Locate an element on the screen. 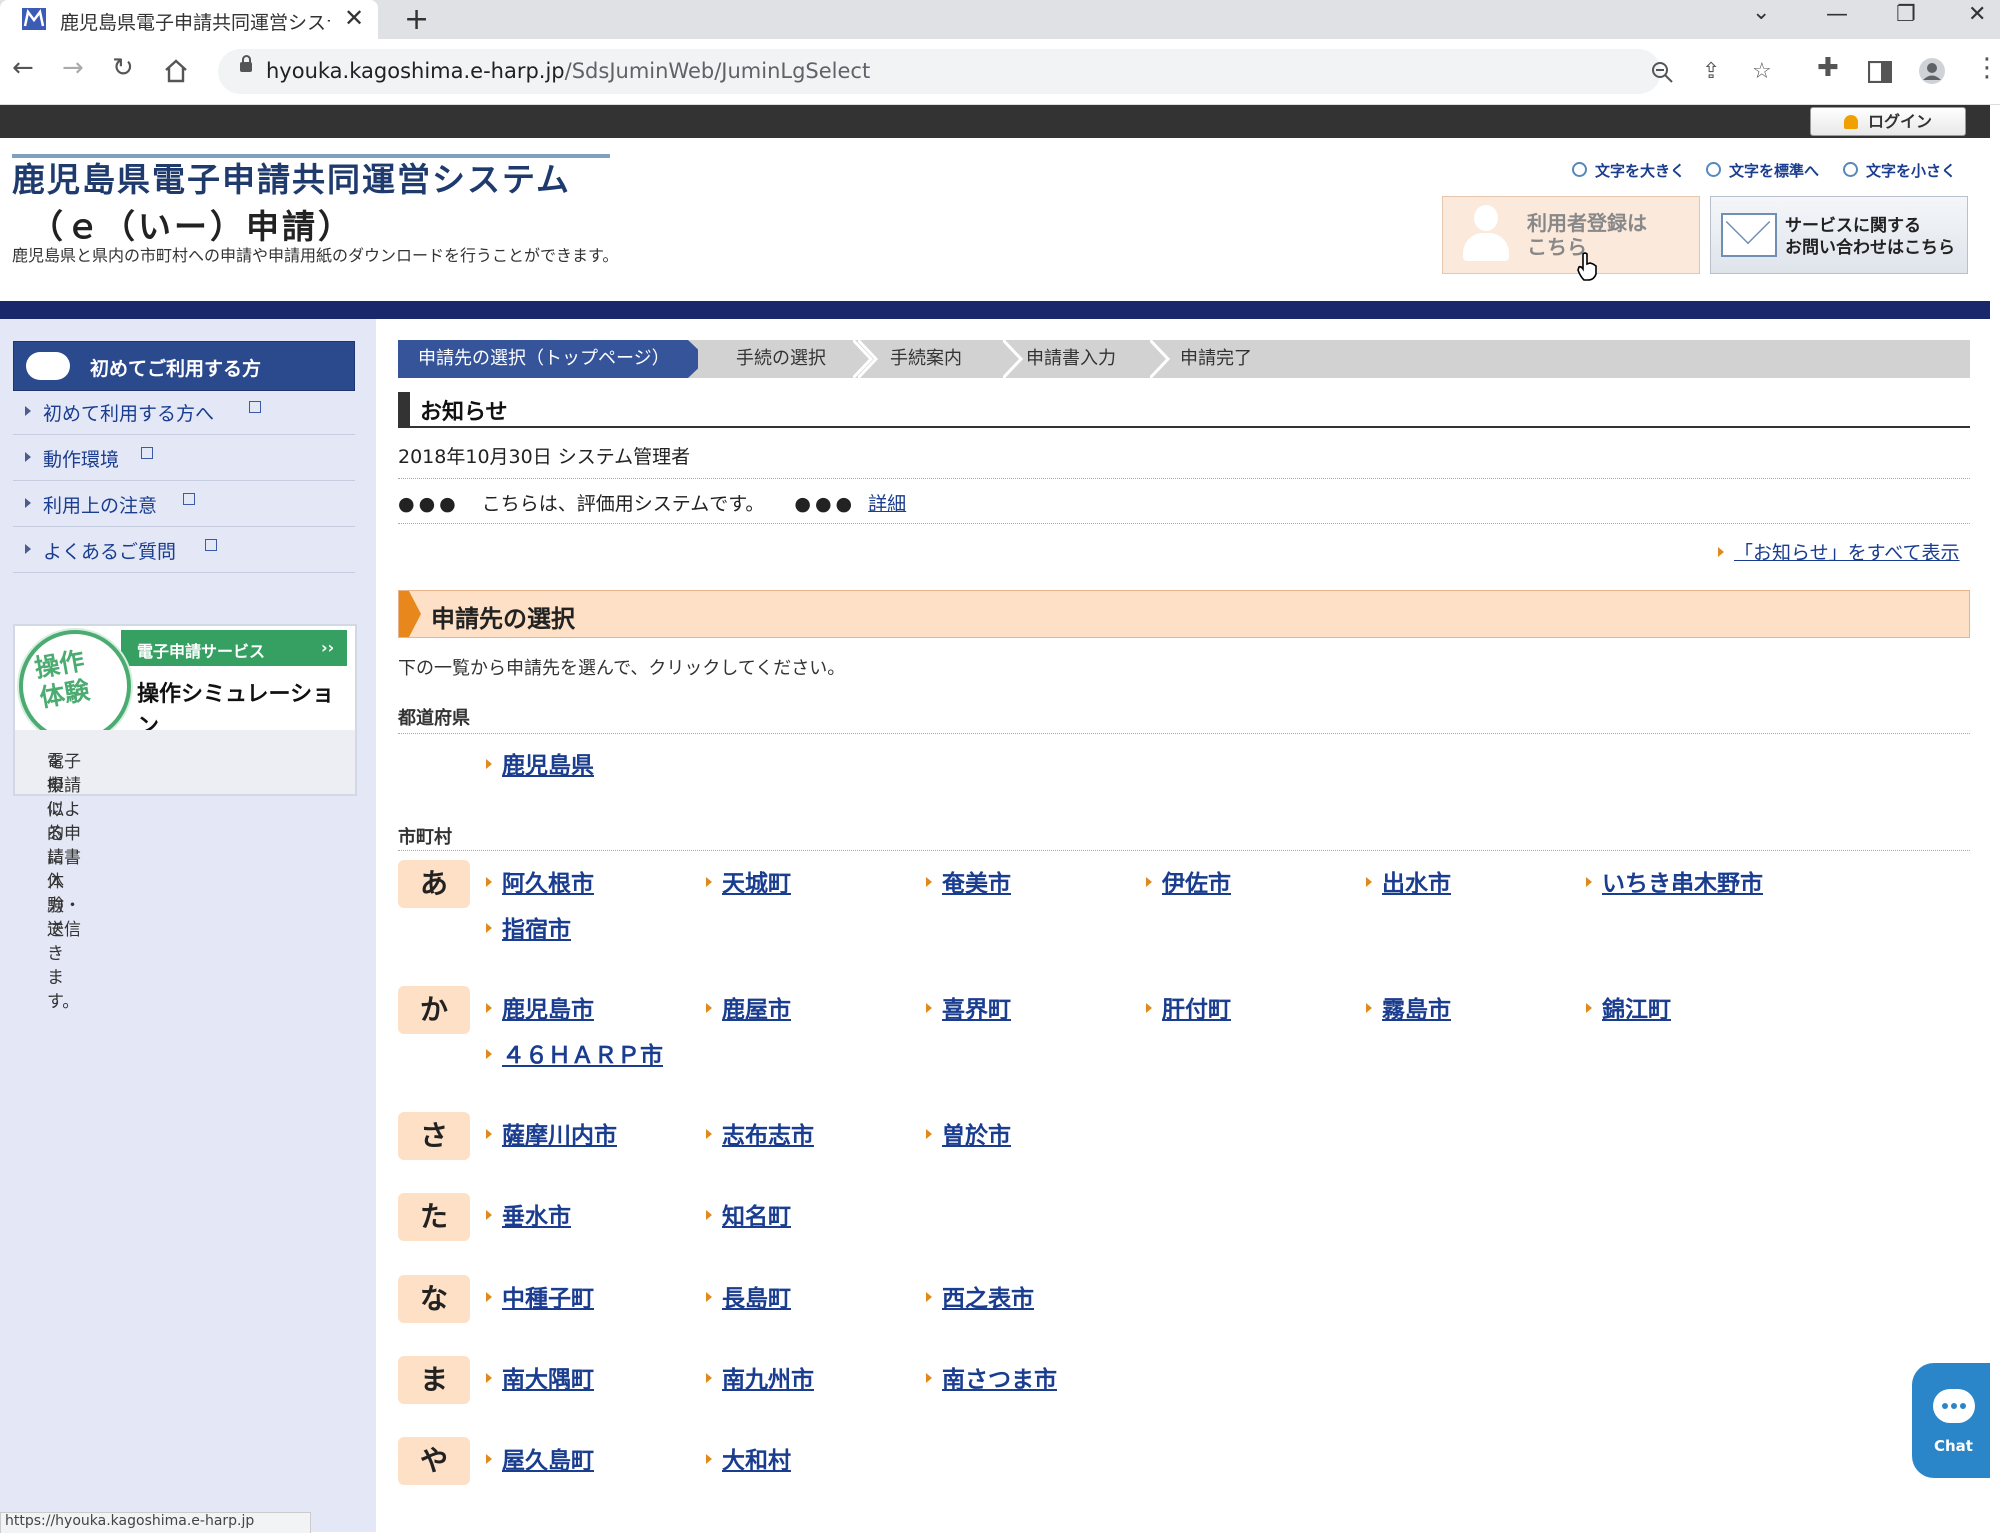  font-smaller-link: 文字を小さく is located at coordinates (1899, 170).